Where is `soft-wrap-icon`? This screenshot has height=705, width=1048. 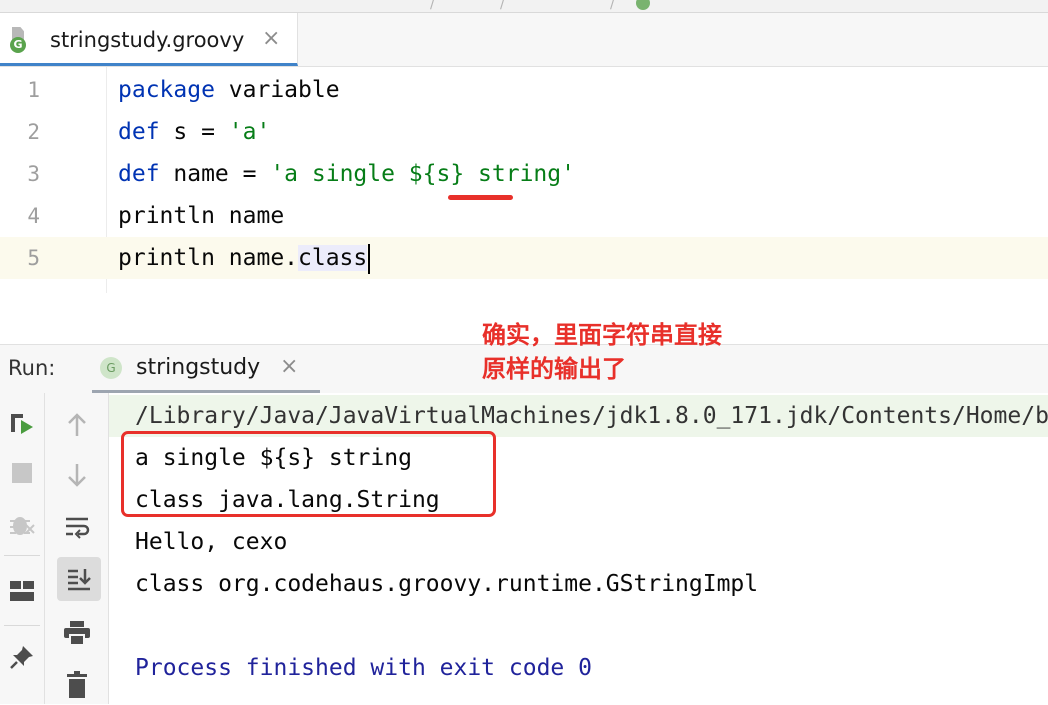 soft-wrap-icon is located at coordinates (77, 527).